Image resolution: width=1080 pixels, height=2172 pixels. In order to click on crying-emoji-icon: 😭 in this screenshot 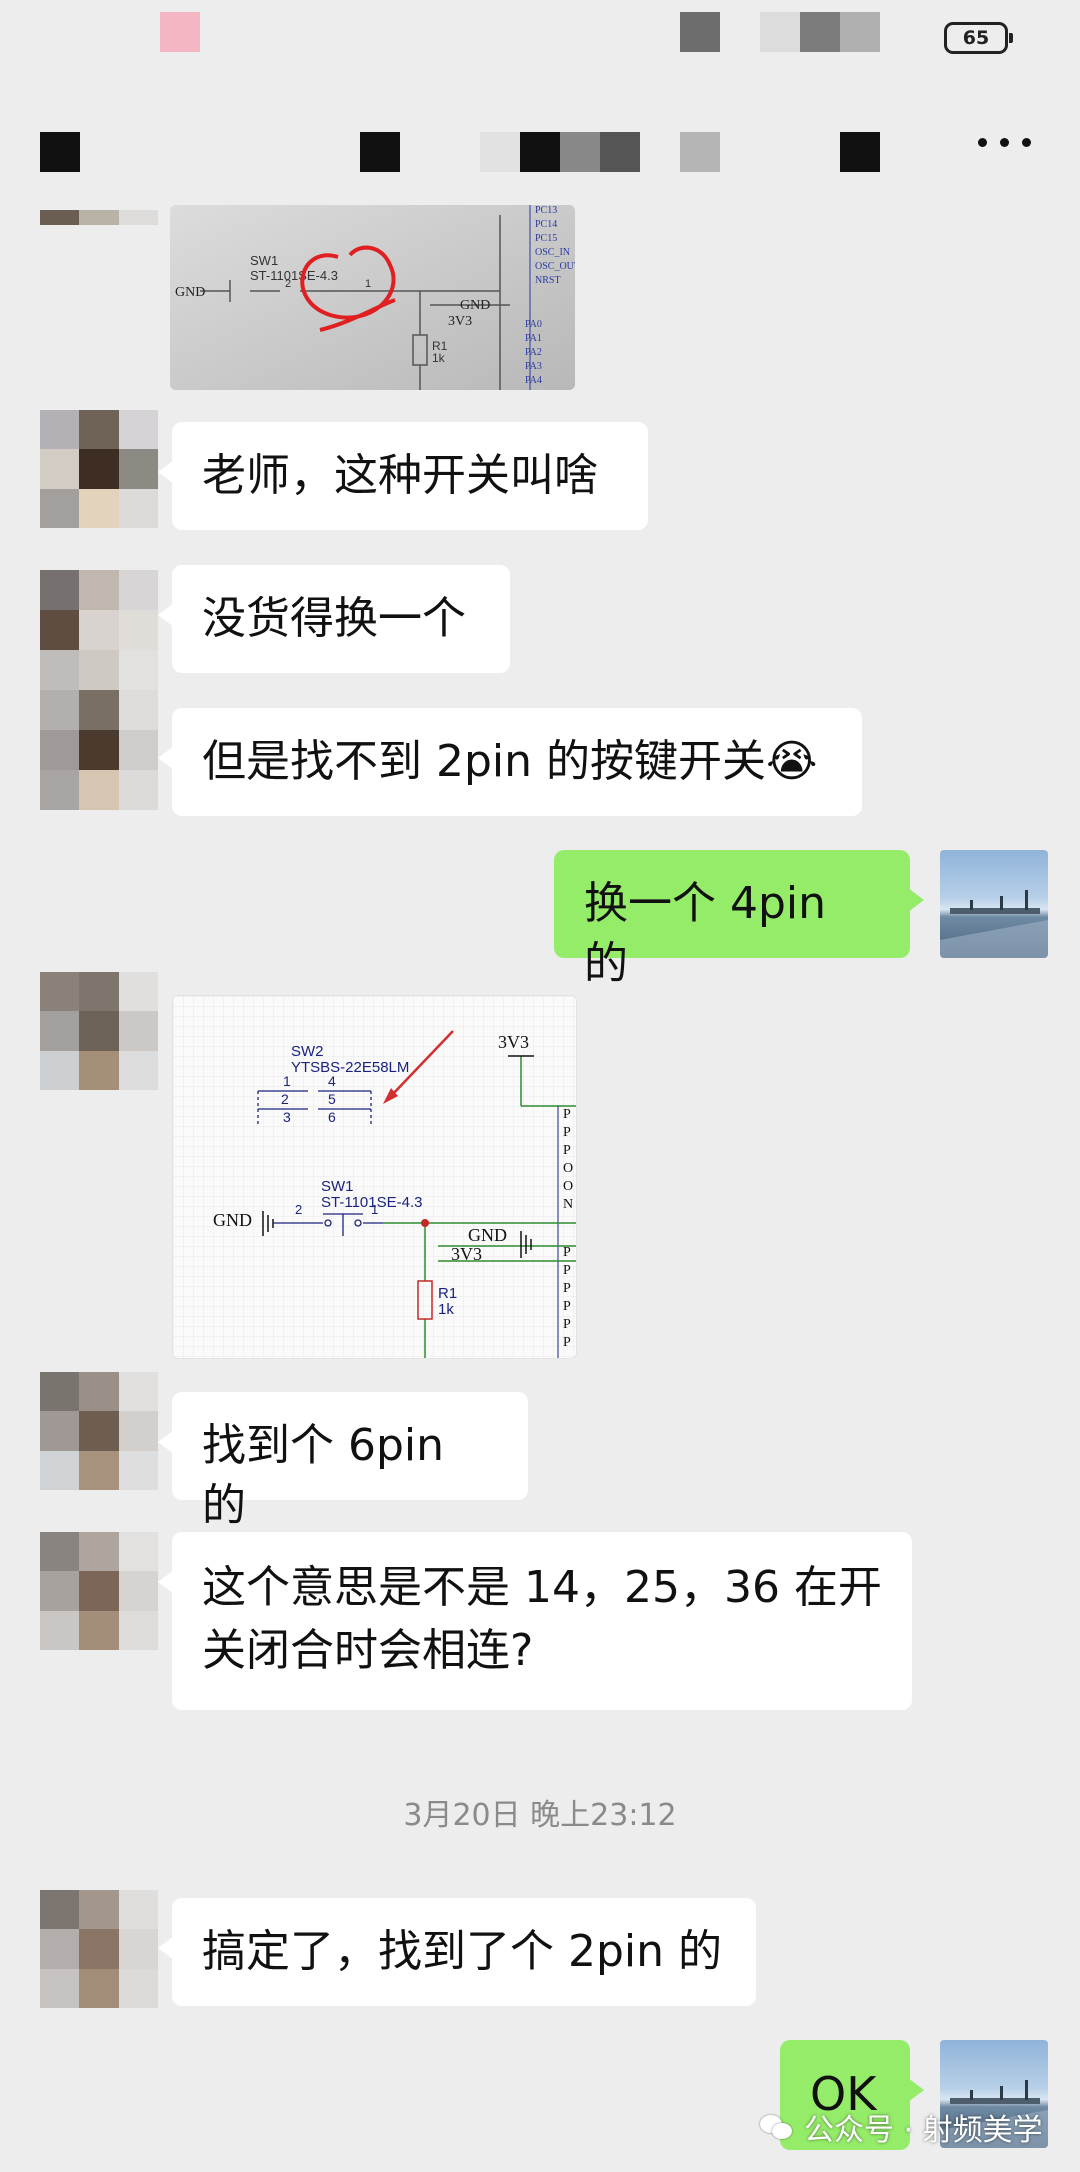, I will do `click(792, 761)`.